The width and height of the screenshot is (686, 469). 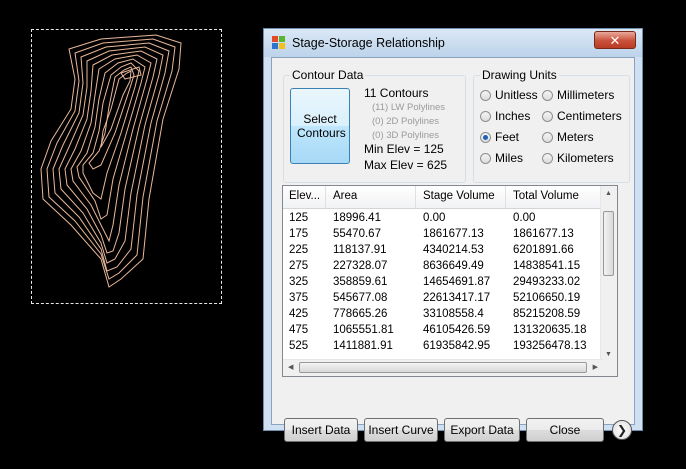 What do you see at coordinates (299, 346) in the screenshot?
I see `cell-elevation: 525` at bounding box center [299, 346].